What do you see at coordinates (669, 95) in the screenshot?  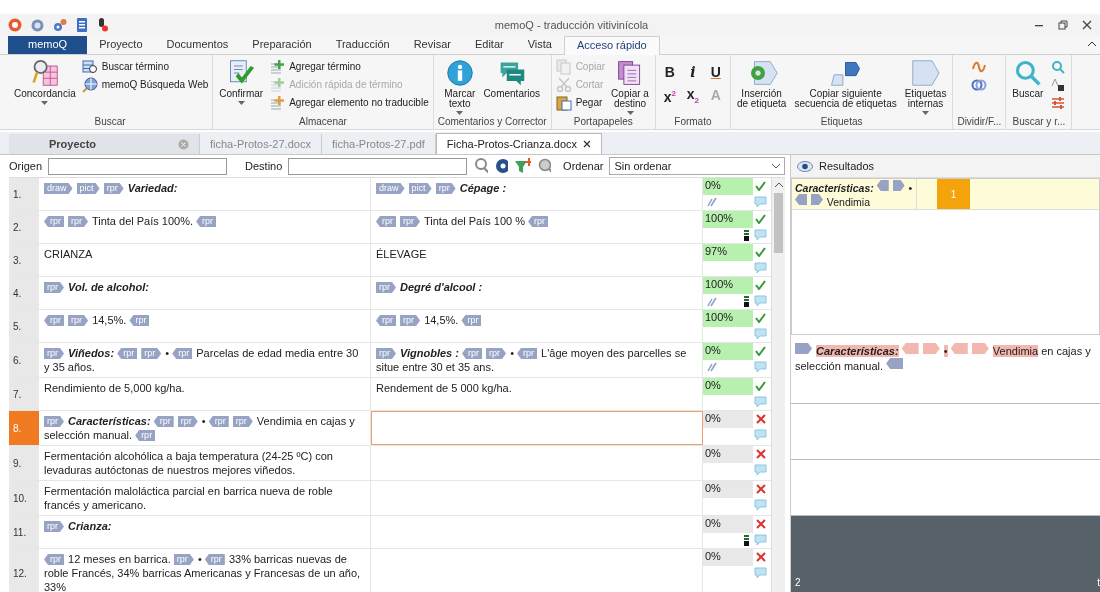 I see `format-button: x$^{2}$` at bounding box center [669, 95].